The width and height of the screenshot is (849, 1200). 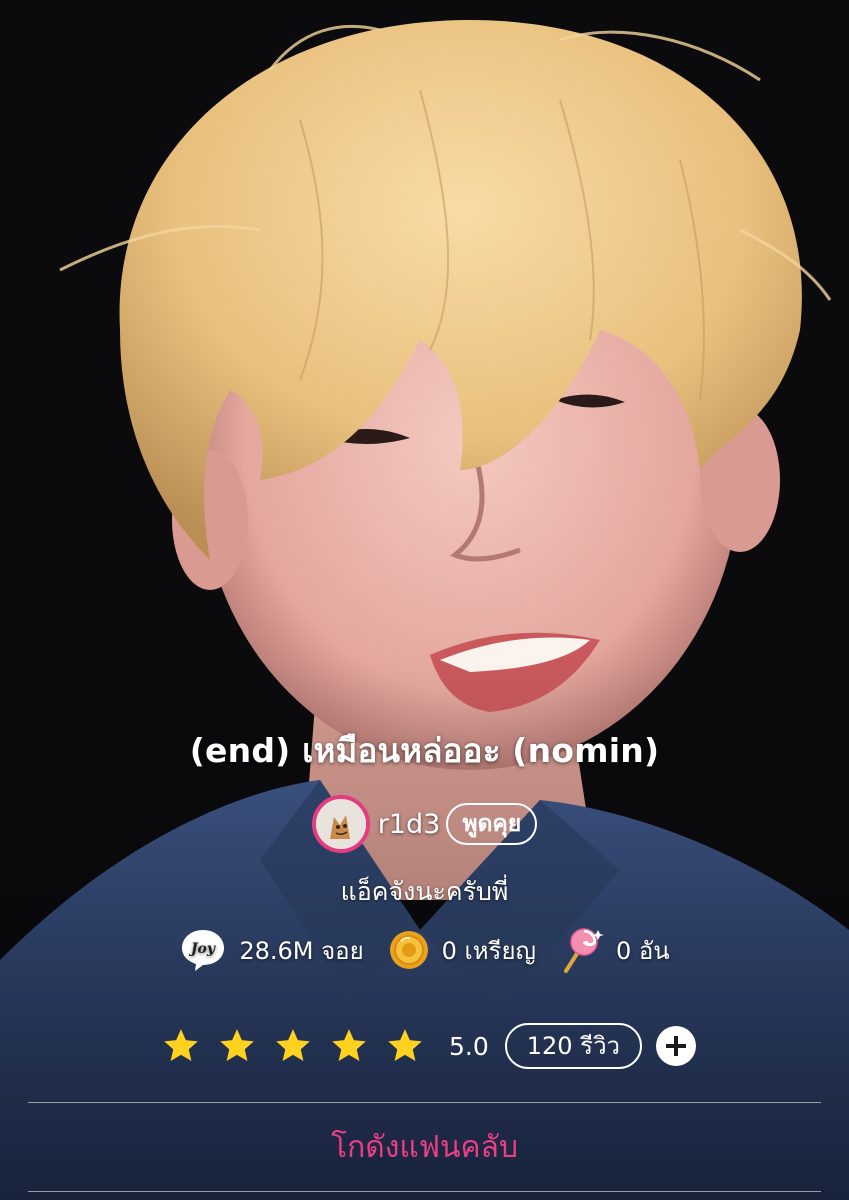 What do you see at coordinates (488, 950) in the screenshot?
I see `coin-count: 0 เหรียญ` at bounding box center [488, 950].